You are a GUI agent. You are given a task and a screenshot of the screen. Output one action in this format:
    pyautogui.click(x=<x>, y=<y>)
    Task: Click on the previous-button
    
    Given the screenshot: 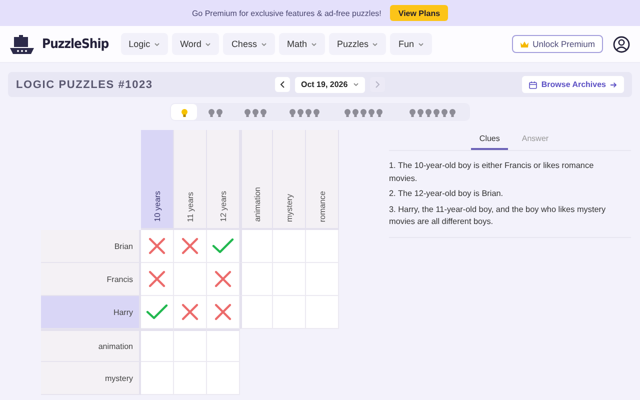 What is the action you would take?
    pyautogui.click(x=282, y=84)
    